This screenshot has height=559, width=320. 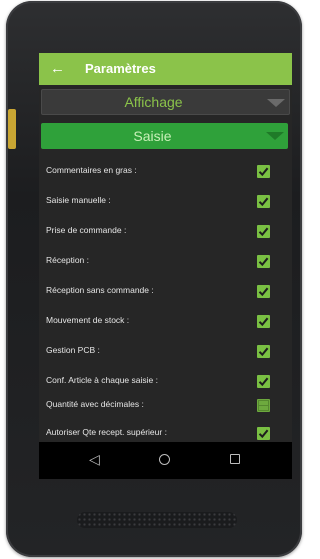 What do you see at coordinates (12, 129) in the screenshot?
I see `side-scan-button` at bounding box center [12, 129].